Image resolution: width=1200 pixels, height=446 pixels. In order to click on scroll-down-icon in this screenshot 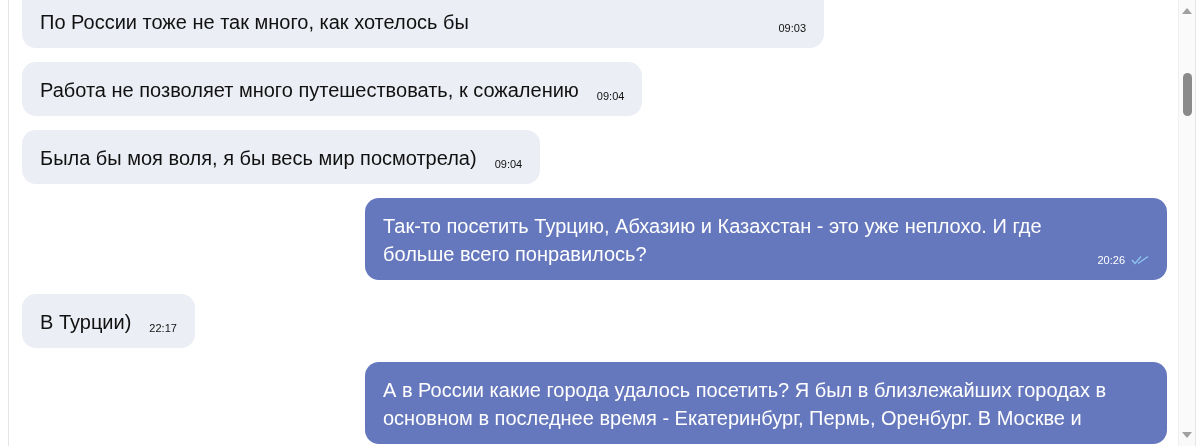, I will do `click(1187, 435)`.